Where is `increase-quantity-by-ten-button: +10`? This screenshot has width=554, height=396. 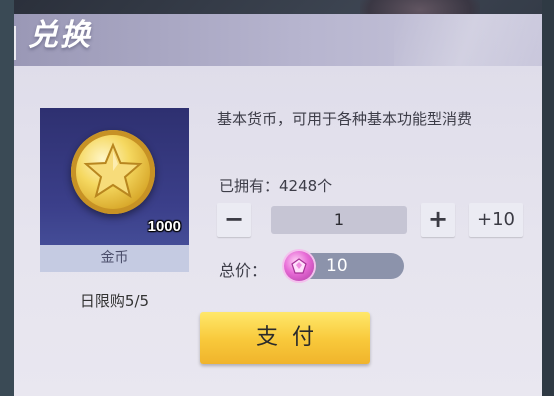
increase-quantity-by-ten-button: +10 is located at coordinates (496, 220).